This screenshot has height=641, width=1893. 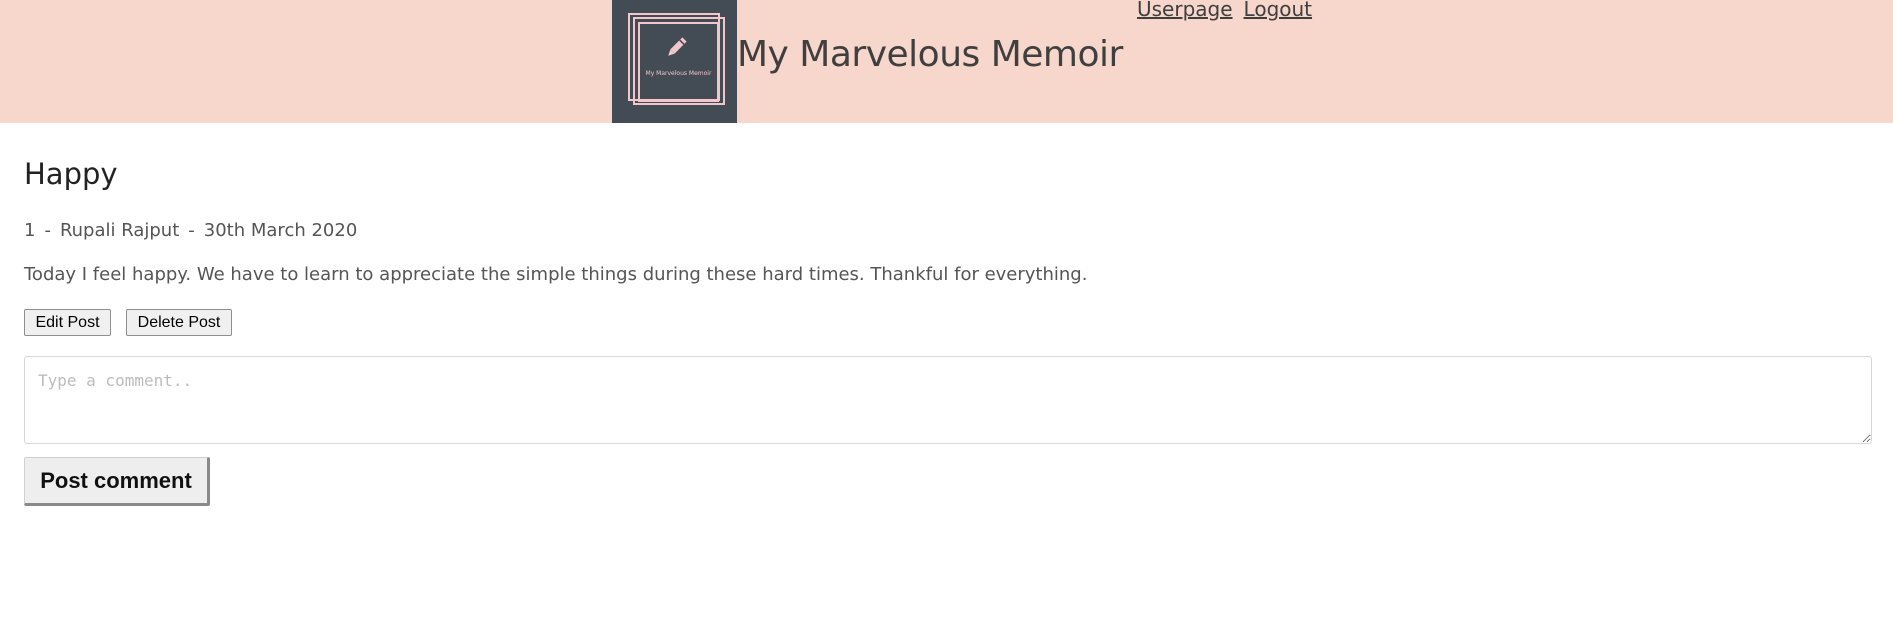 What do you see at coordinates (948, 400) in the screenshot?
I see `comment-input` at bounding box center [948, 400].